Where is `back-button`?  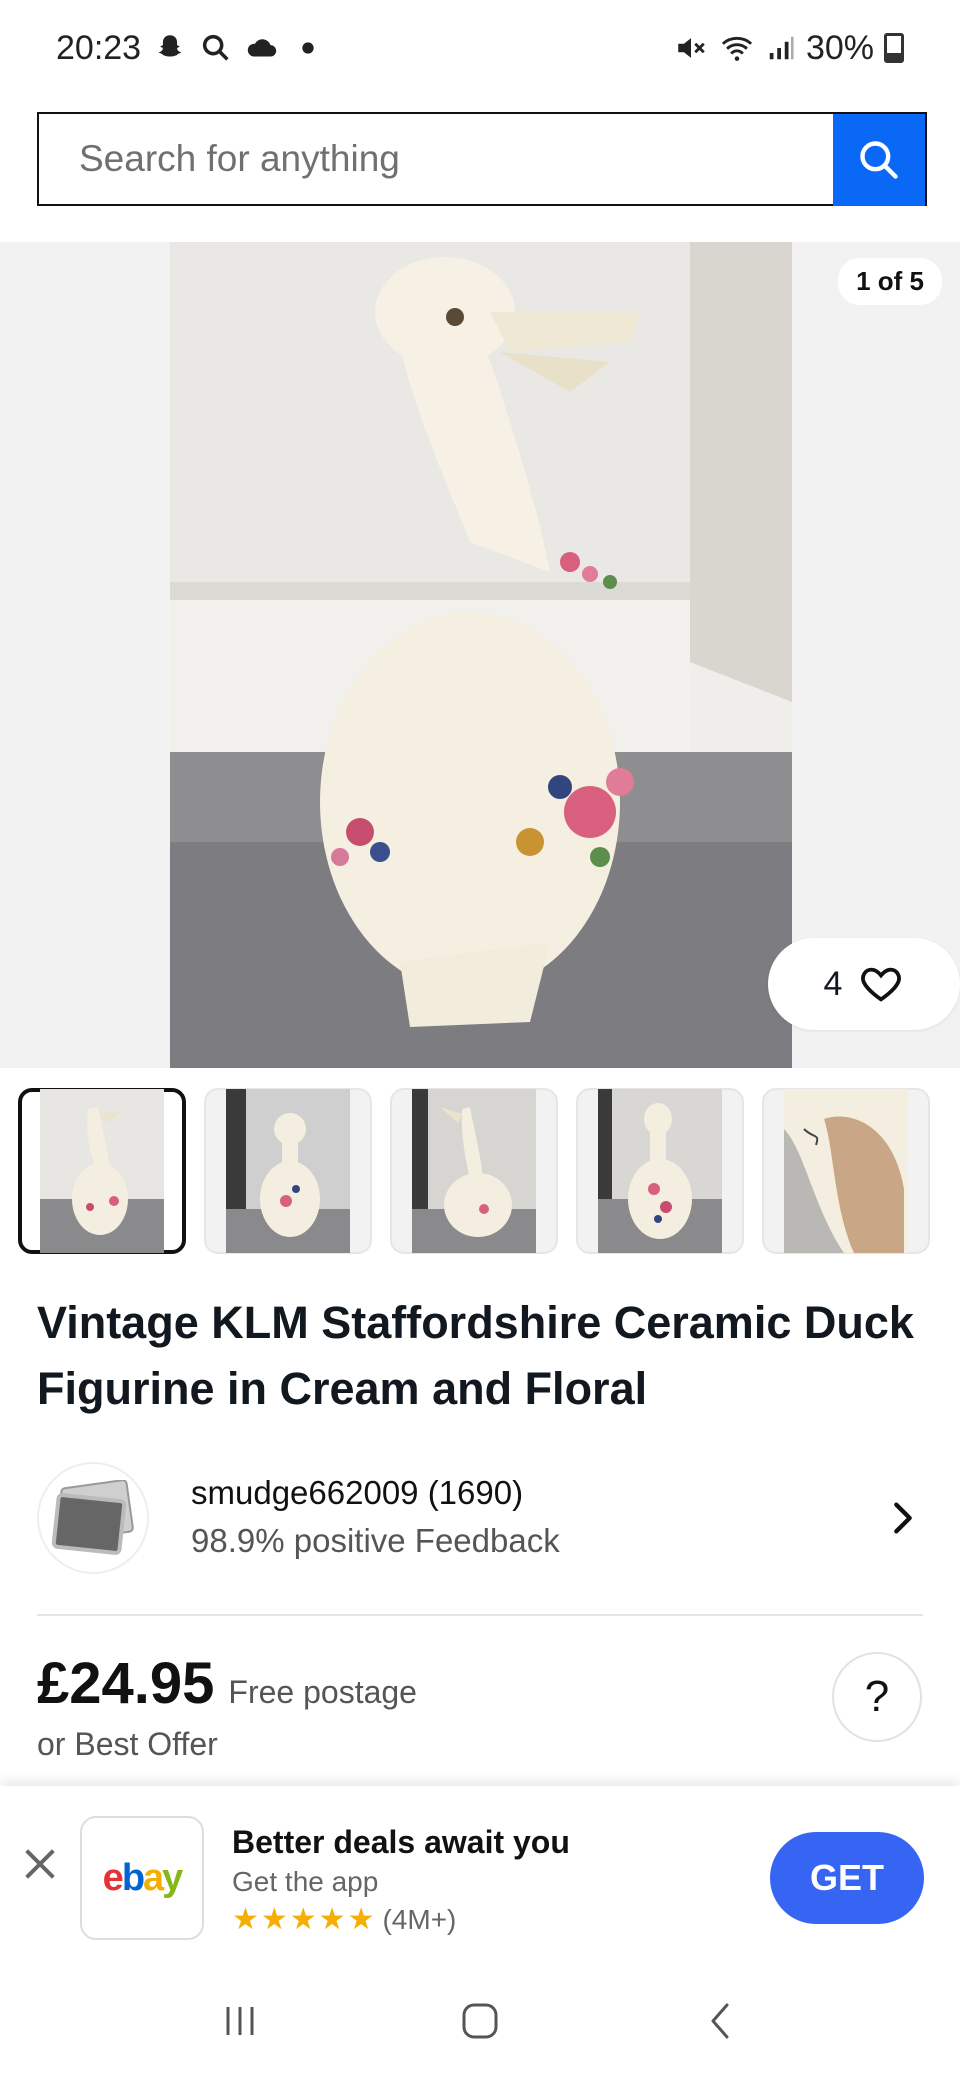
back-button is located at coordinates (720, 2021).